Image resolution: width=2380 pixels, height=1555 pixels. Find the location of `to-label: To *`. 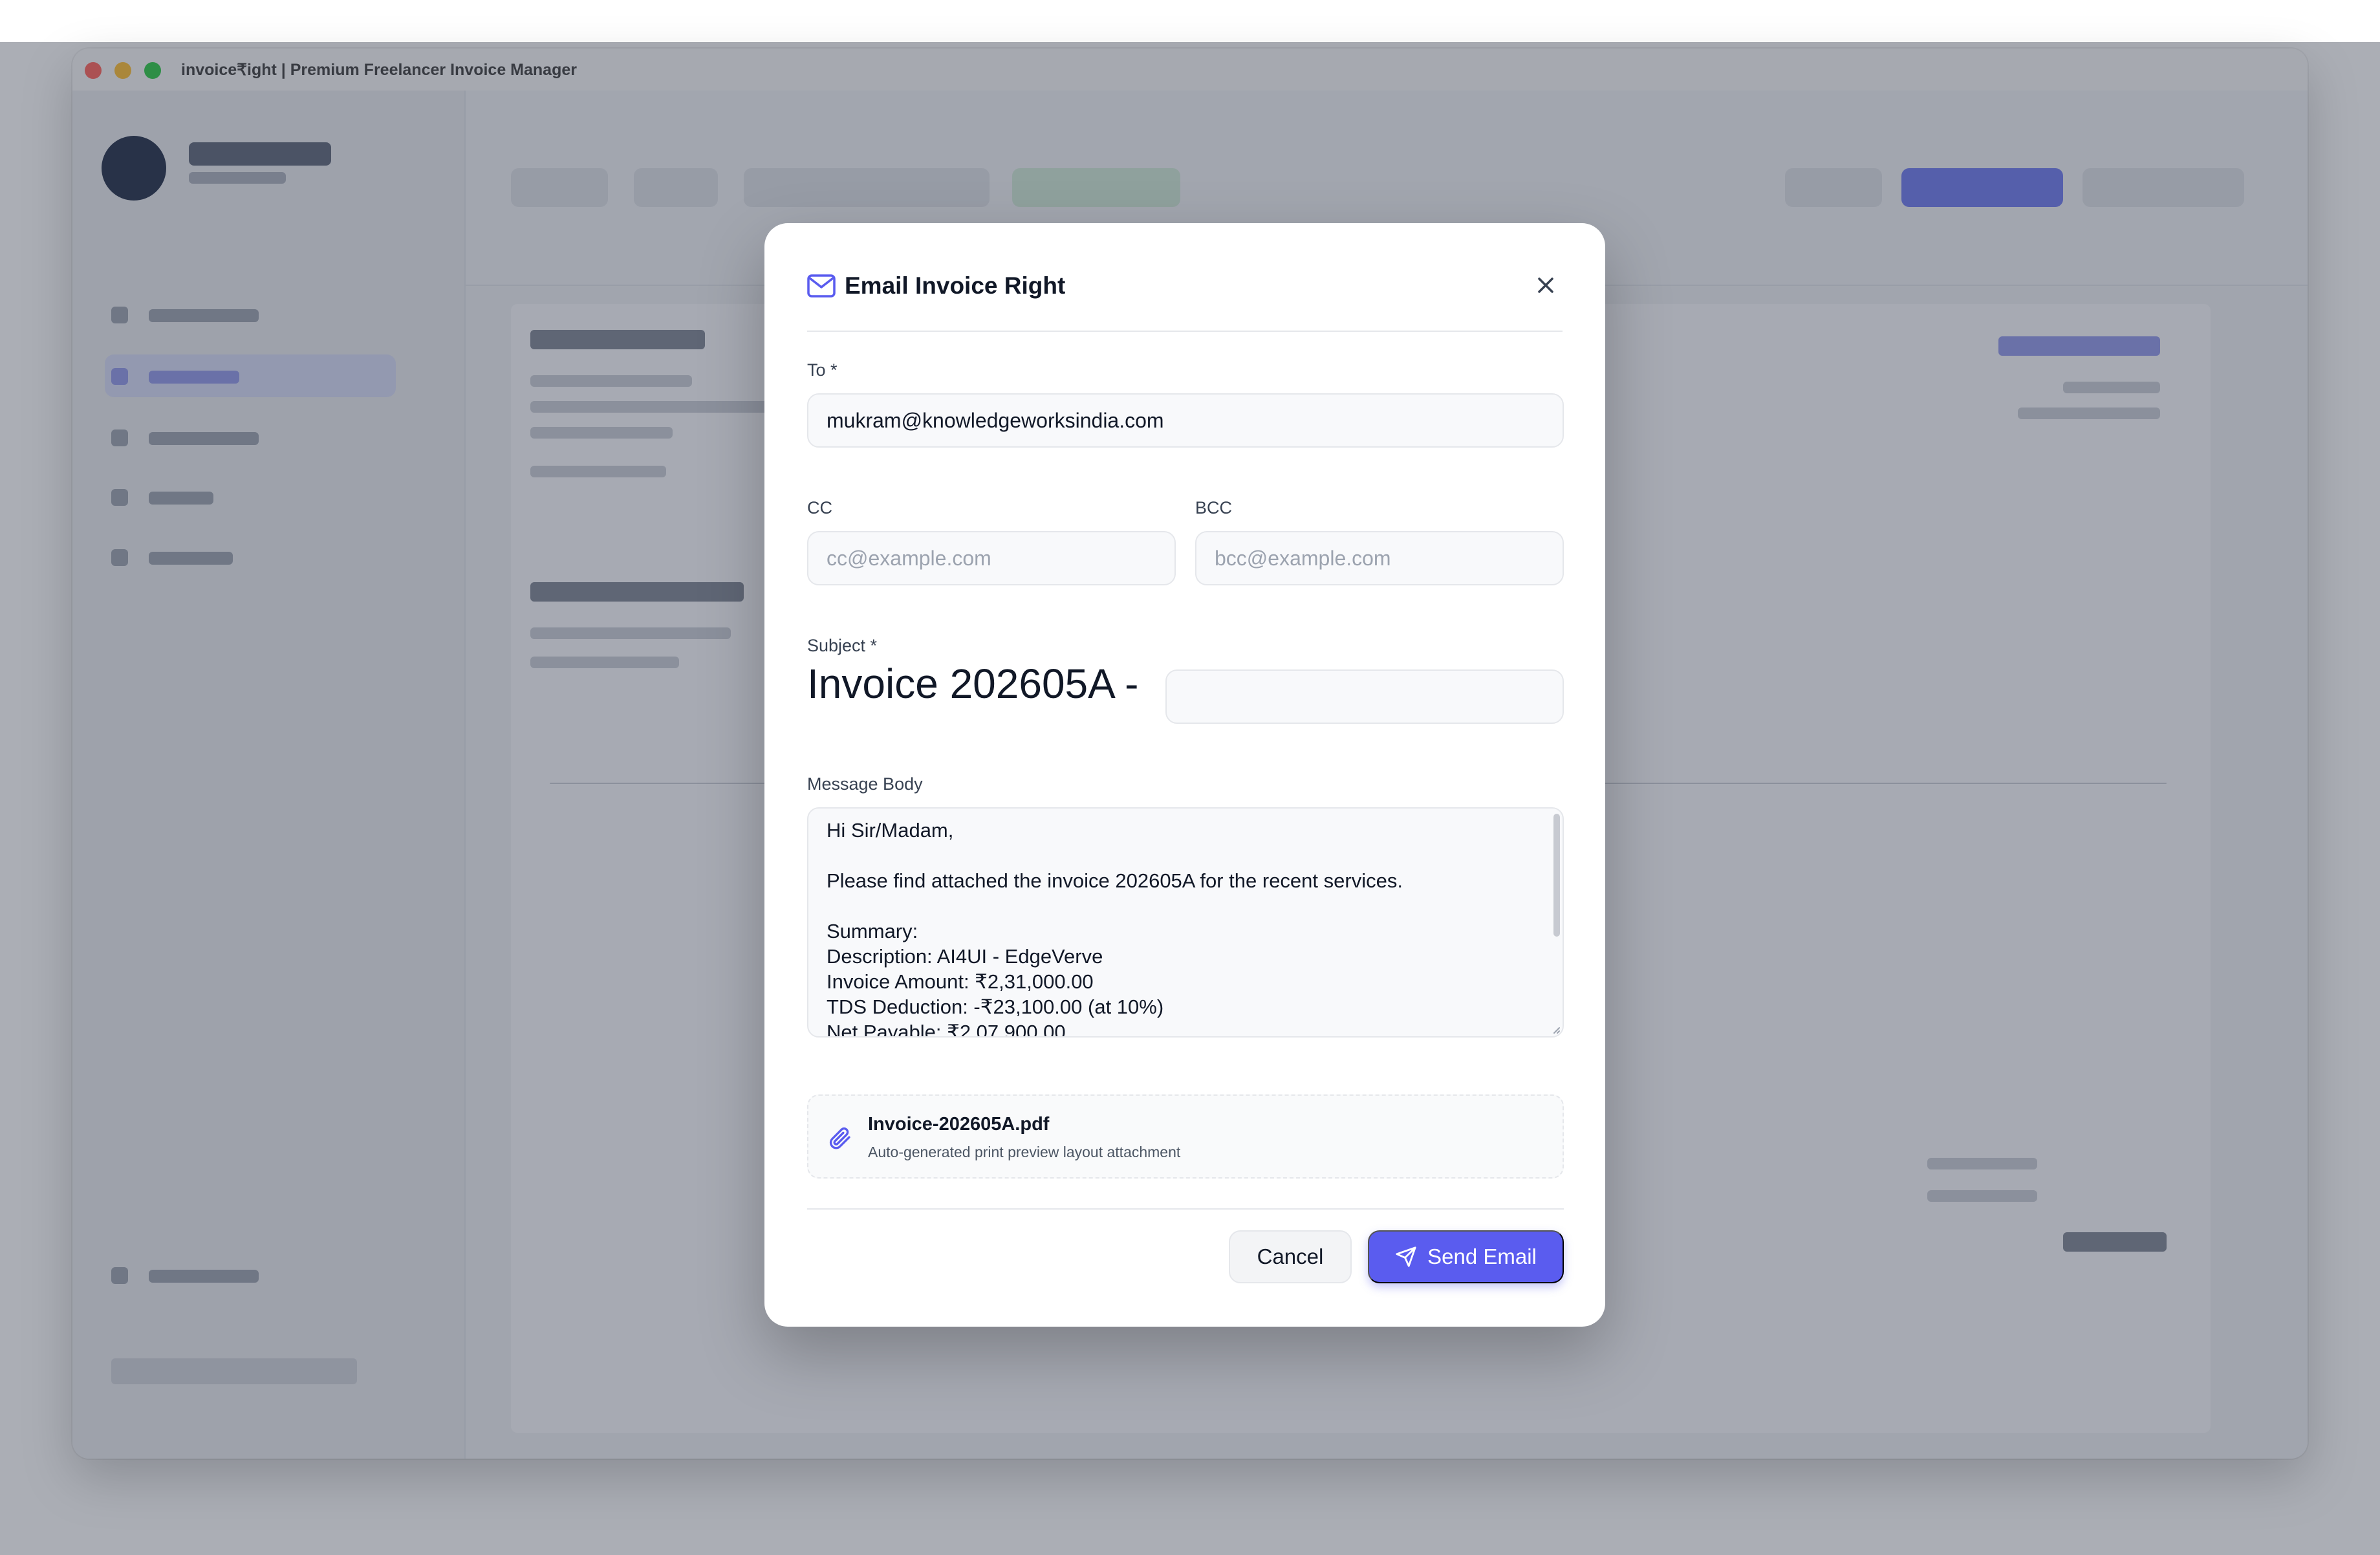

to-label: To * is located at coordinates (822, 370).